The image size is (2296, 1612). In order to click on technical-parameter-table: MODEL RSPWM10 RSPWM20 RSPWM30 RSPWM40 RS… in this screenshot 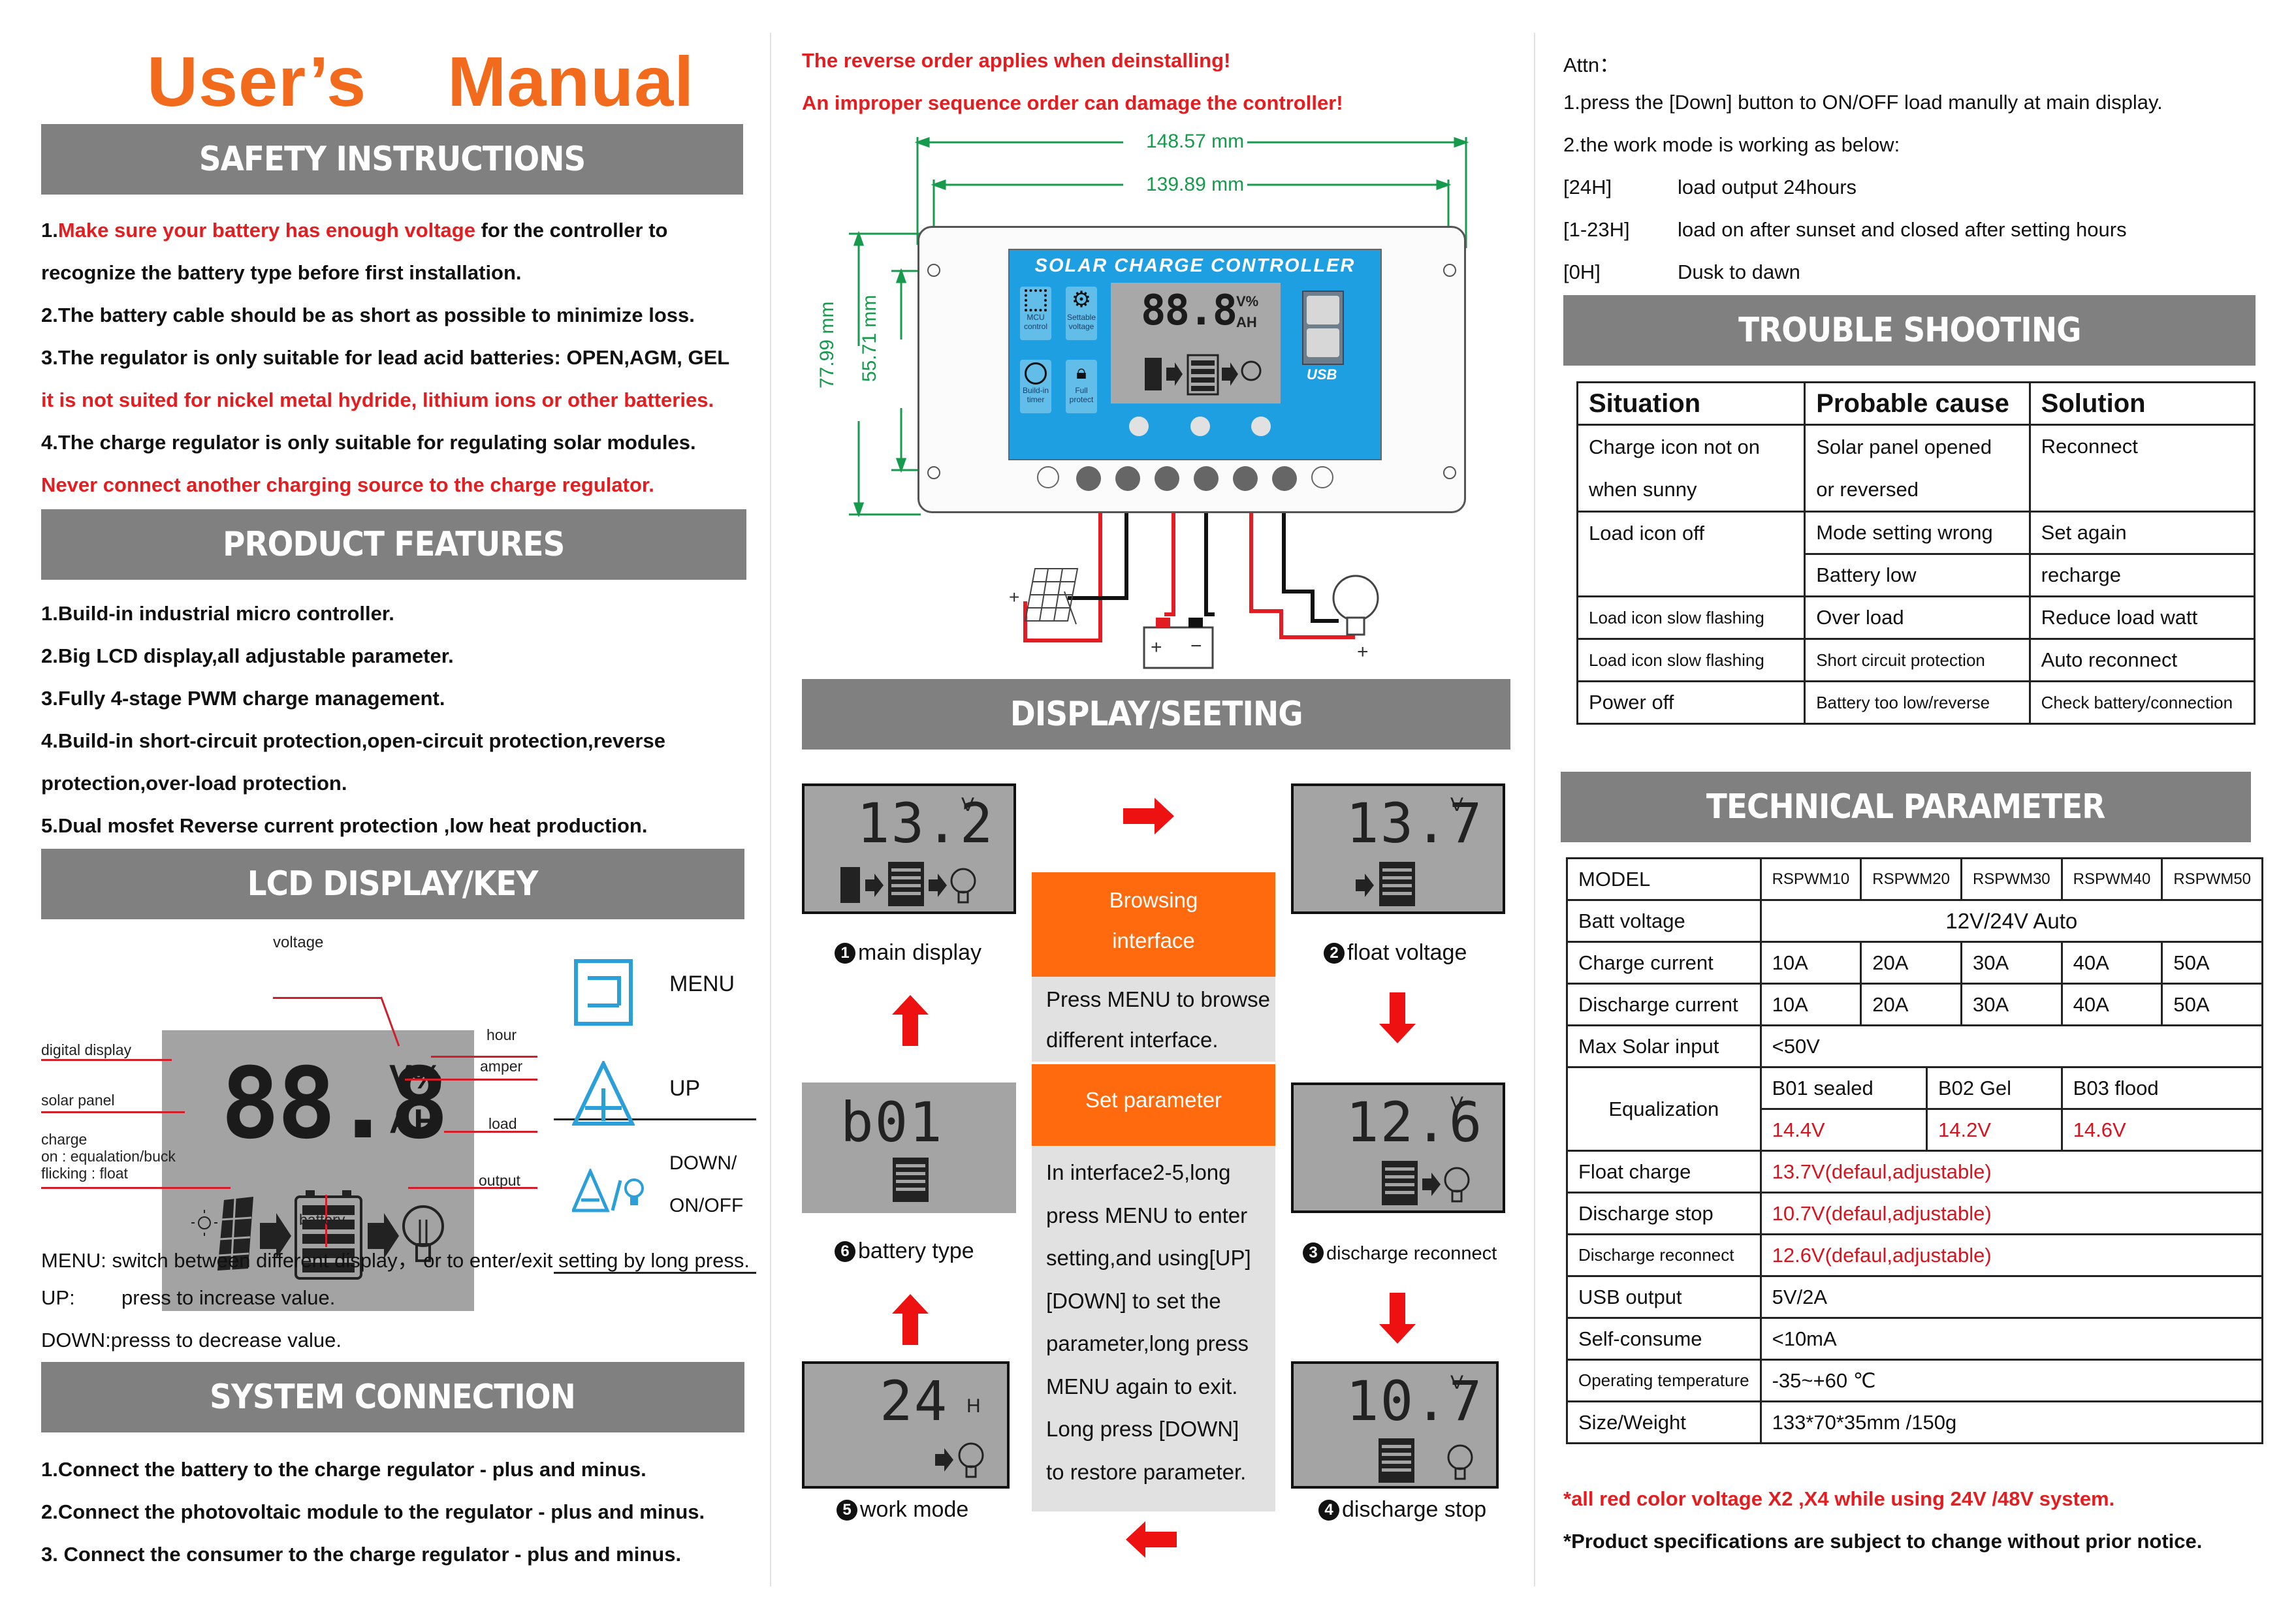, I will do `click(1915, 1150)`.